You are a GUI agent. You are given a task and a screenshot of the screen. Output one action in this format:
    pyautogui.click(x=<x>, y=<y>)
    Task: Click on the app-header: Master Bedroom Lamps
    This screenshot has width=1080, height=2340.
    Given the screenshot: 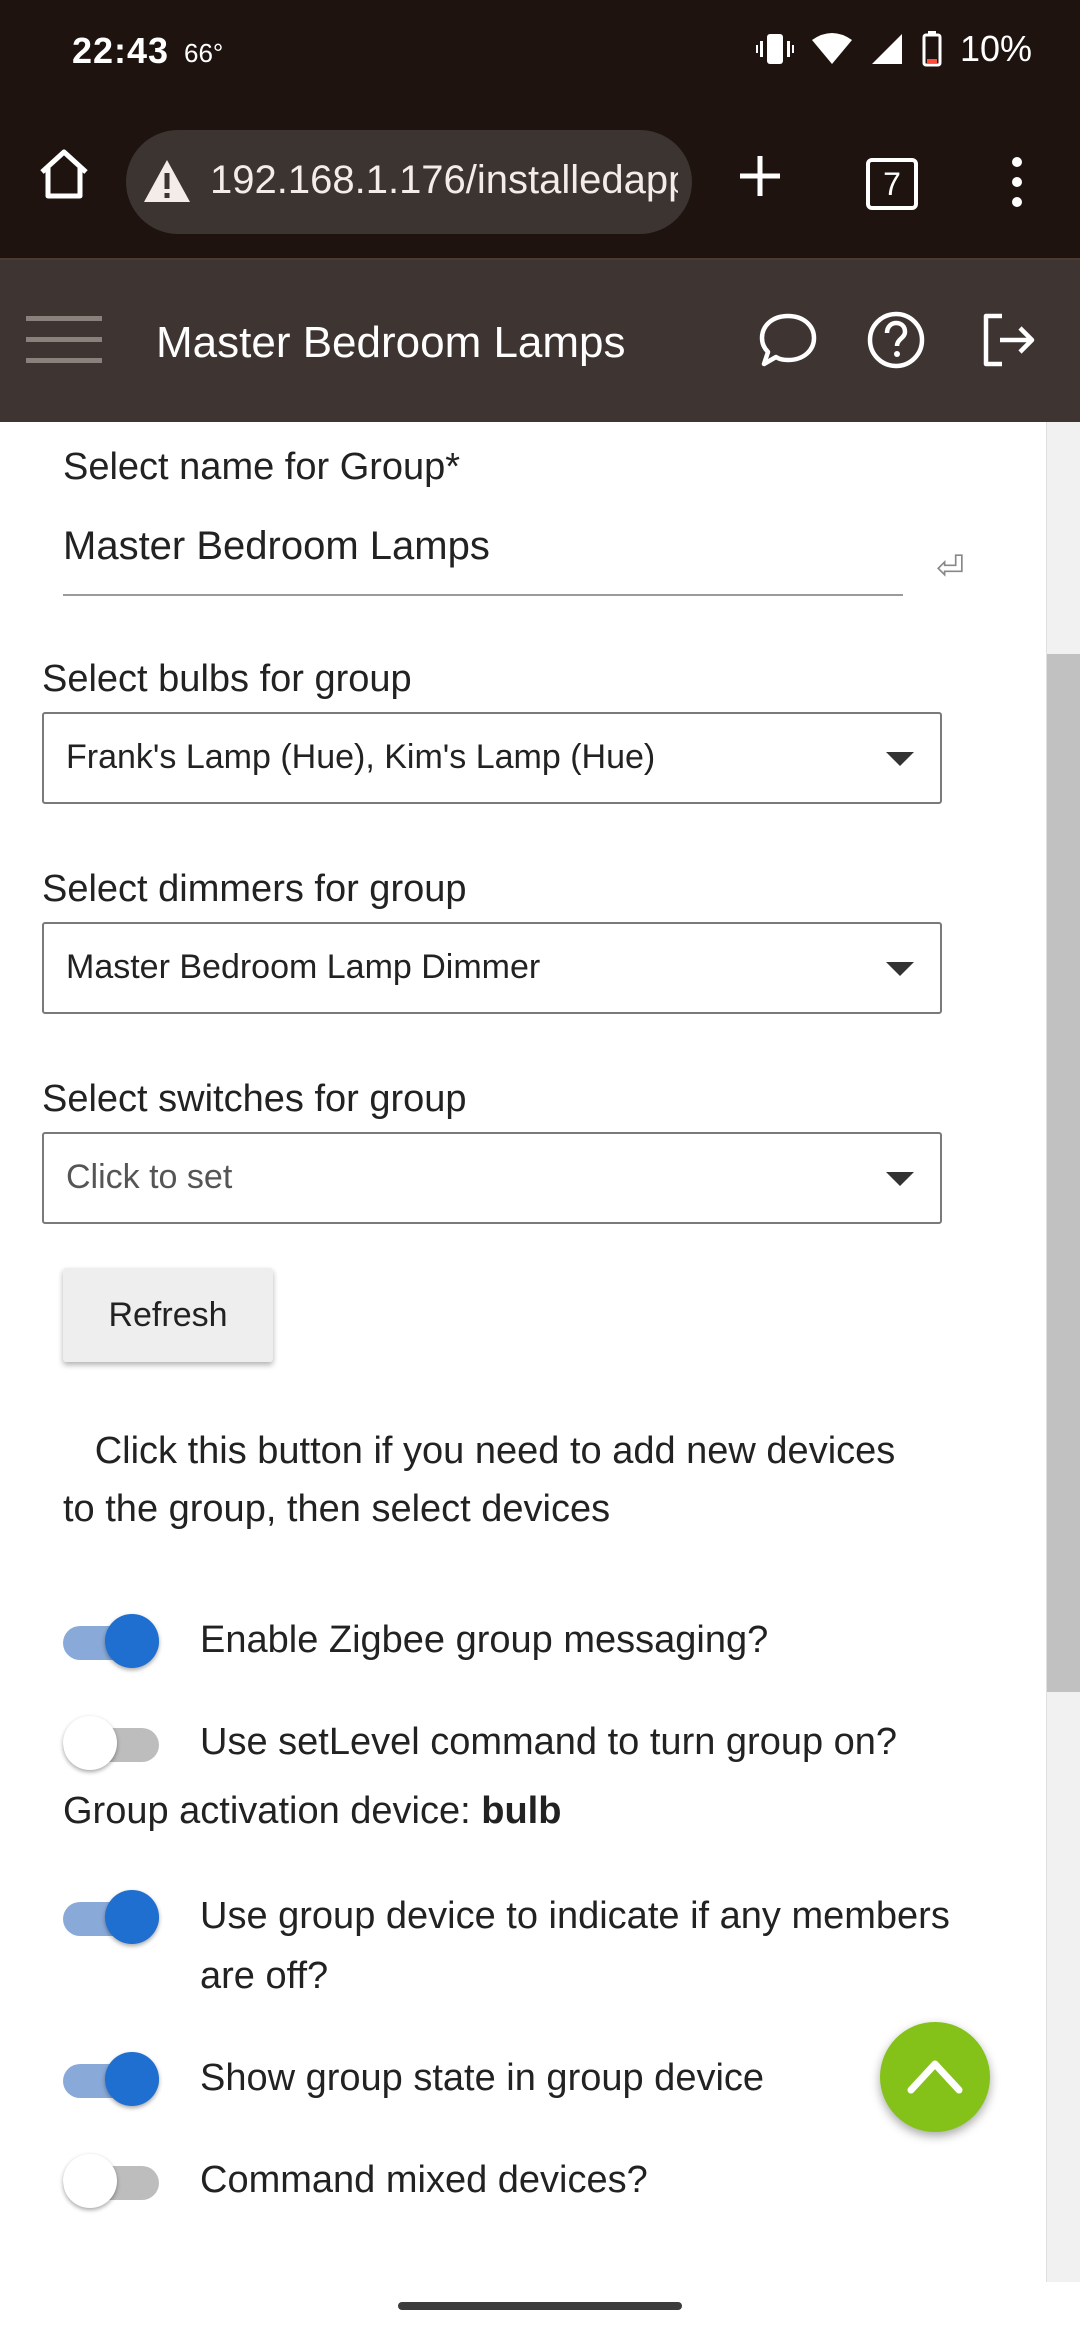 What is the action you would take?
    pyautogui.click(x=540, y=341)
    